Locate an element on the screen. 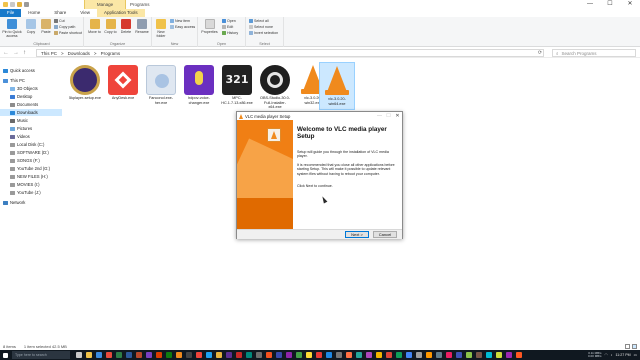 The width and height of the screenshot is (640, 360). invert-selection-button: Invert selection is located at coordinates (263, 33).